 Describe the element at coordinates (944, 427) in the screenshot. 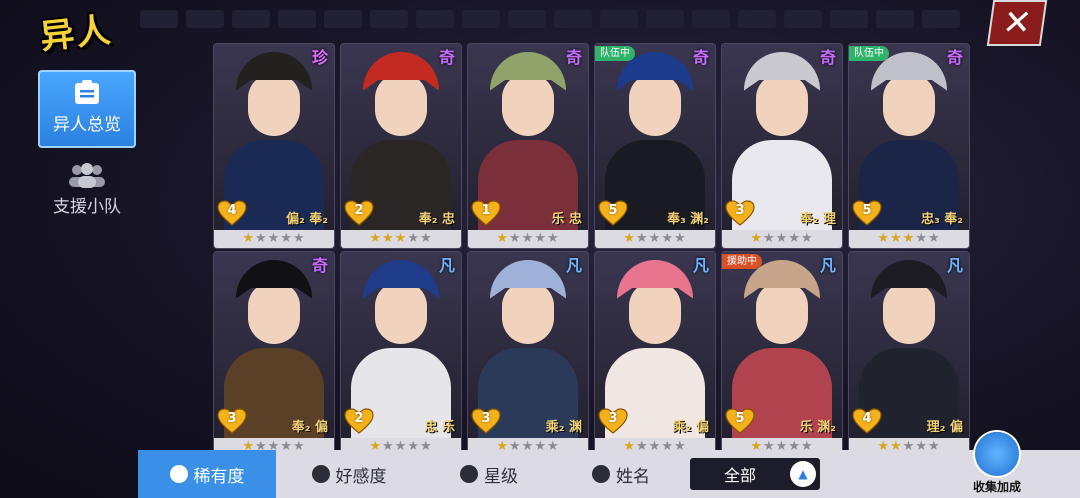

I see `trait-labels: 理₂ 偏` at that location.